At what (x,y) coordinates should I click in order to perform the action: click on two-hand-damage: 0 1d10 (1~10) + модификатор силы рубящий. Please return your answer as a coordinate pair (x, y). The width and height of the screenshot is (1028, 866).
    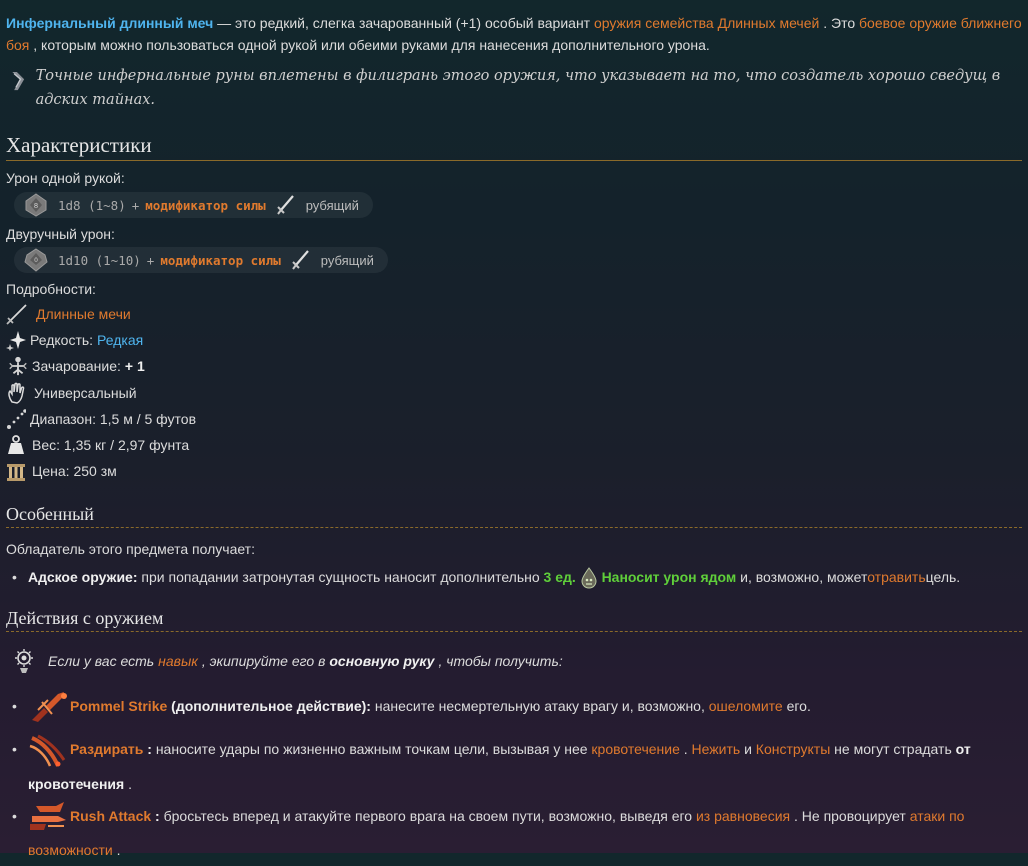
    Looking at the image, I should click on (201, 260).